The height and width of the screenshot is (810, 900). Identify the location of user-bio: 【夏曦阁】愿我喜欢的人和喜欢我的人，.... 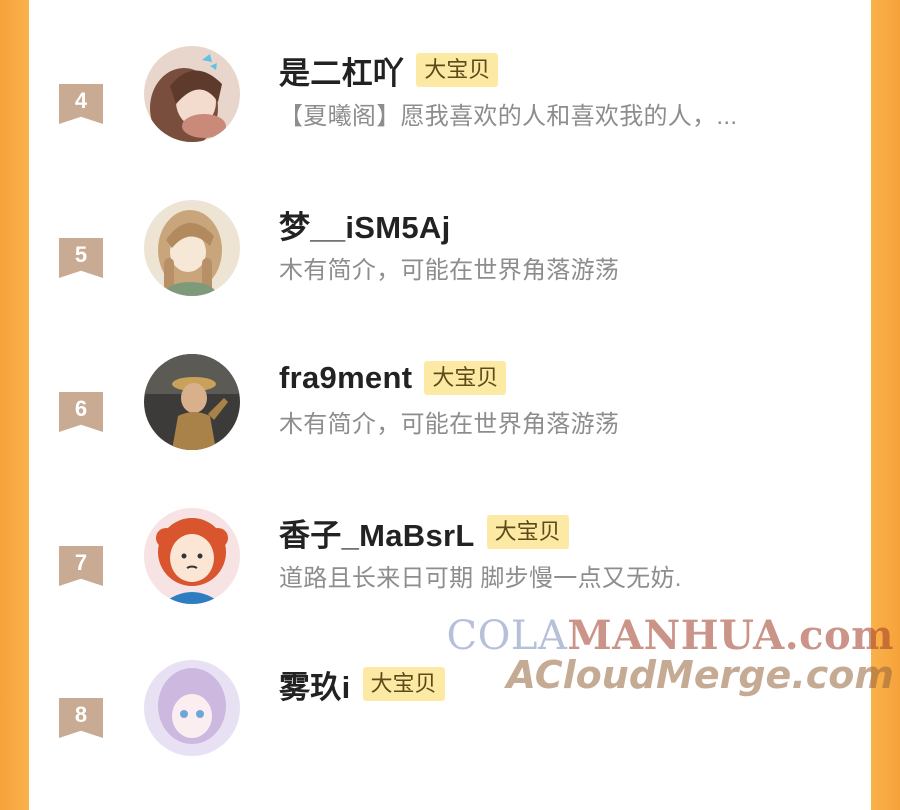
(508, 116).